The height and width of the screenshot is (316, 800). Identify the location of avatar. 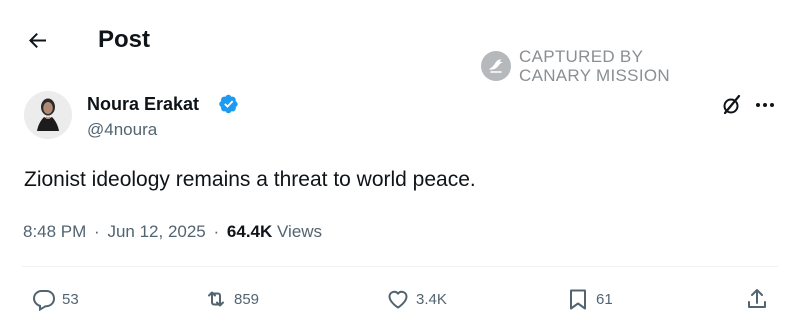
(48, 115).